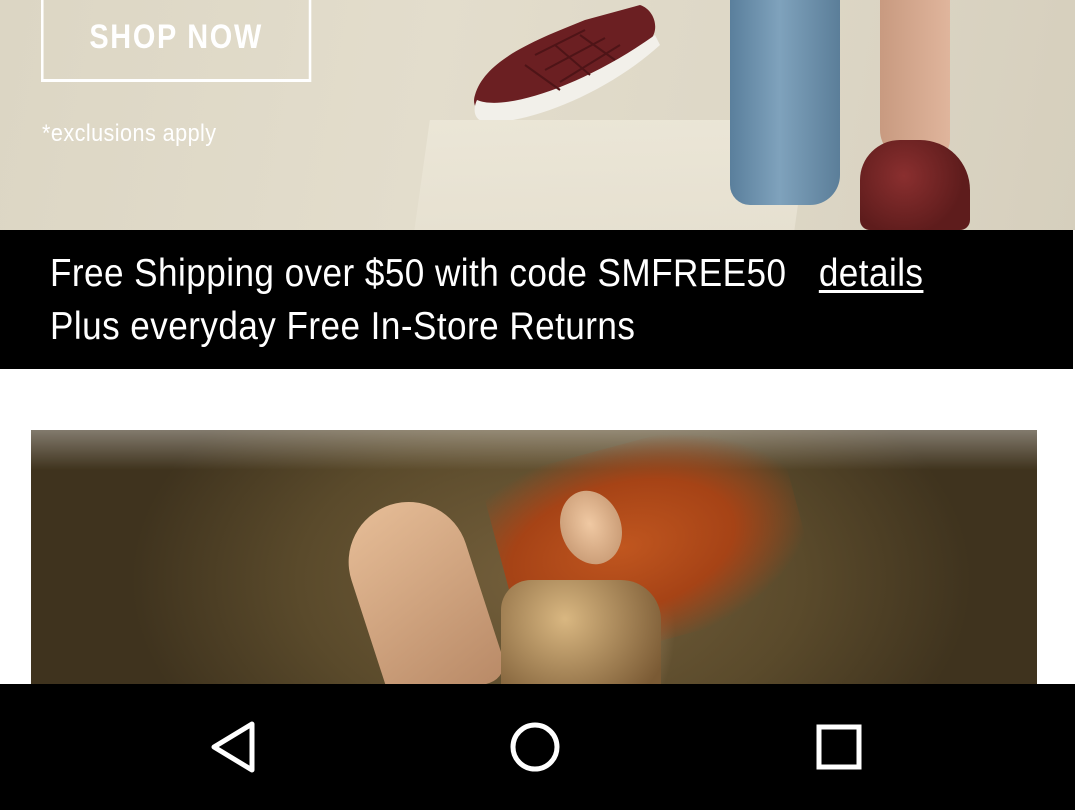 This screenshot has width=1075, height=810. Describe the element at coordinates (915, 185) in the screenshot. I see `hero-shoe-right-image` at that location.